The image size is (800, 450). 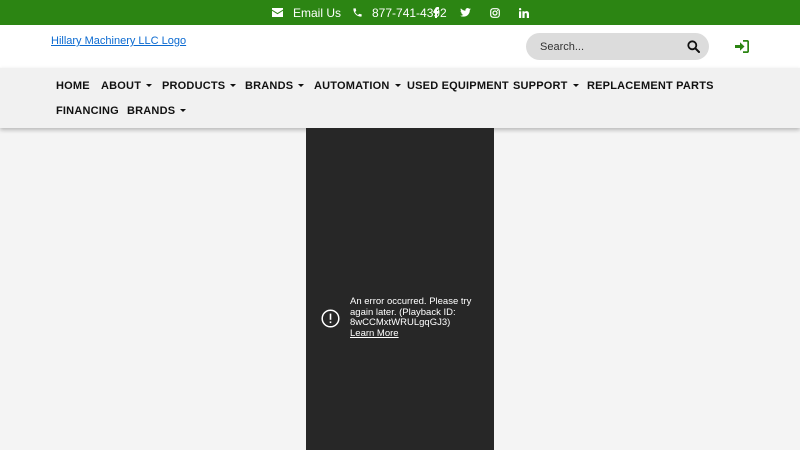 I want to click on facebook-icon, so click(x=436, y=12).